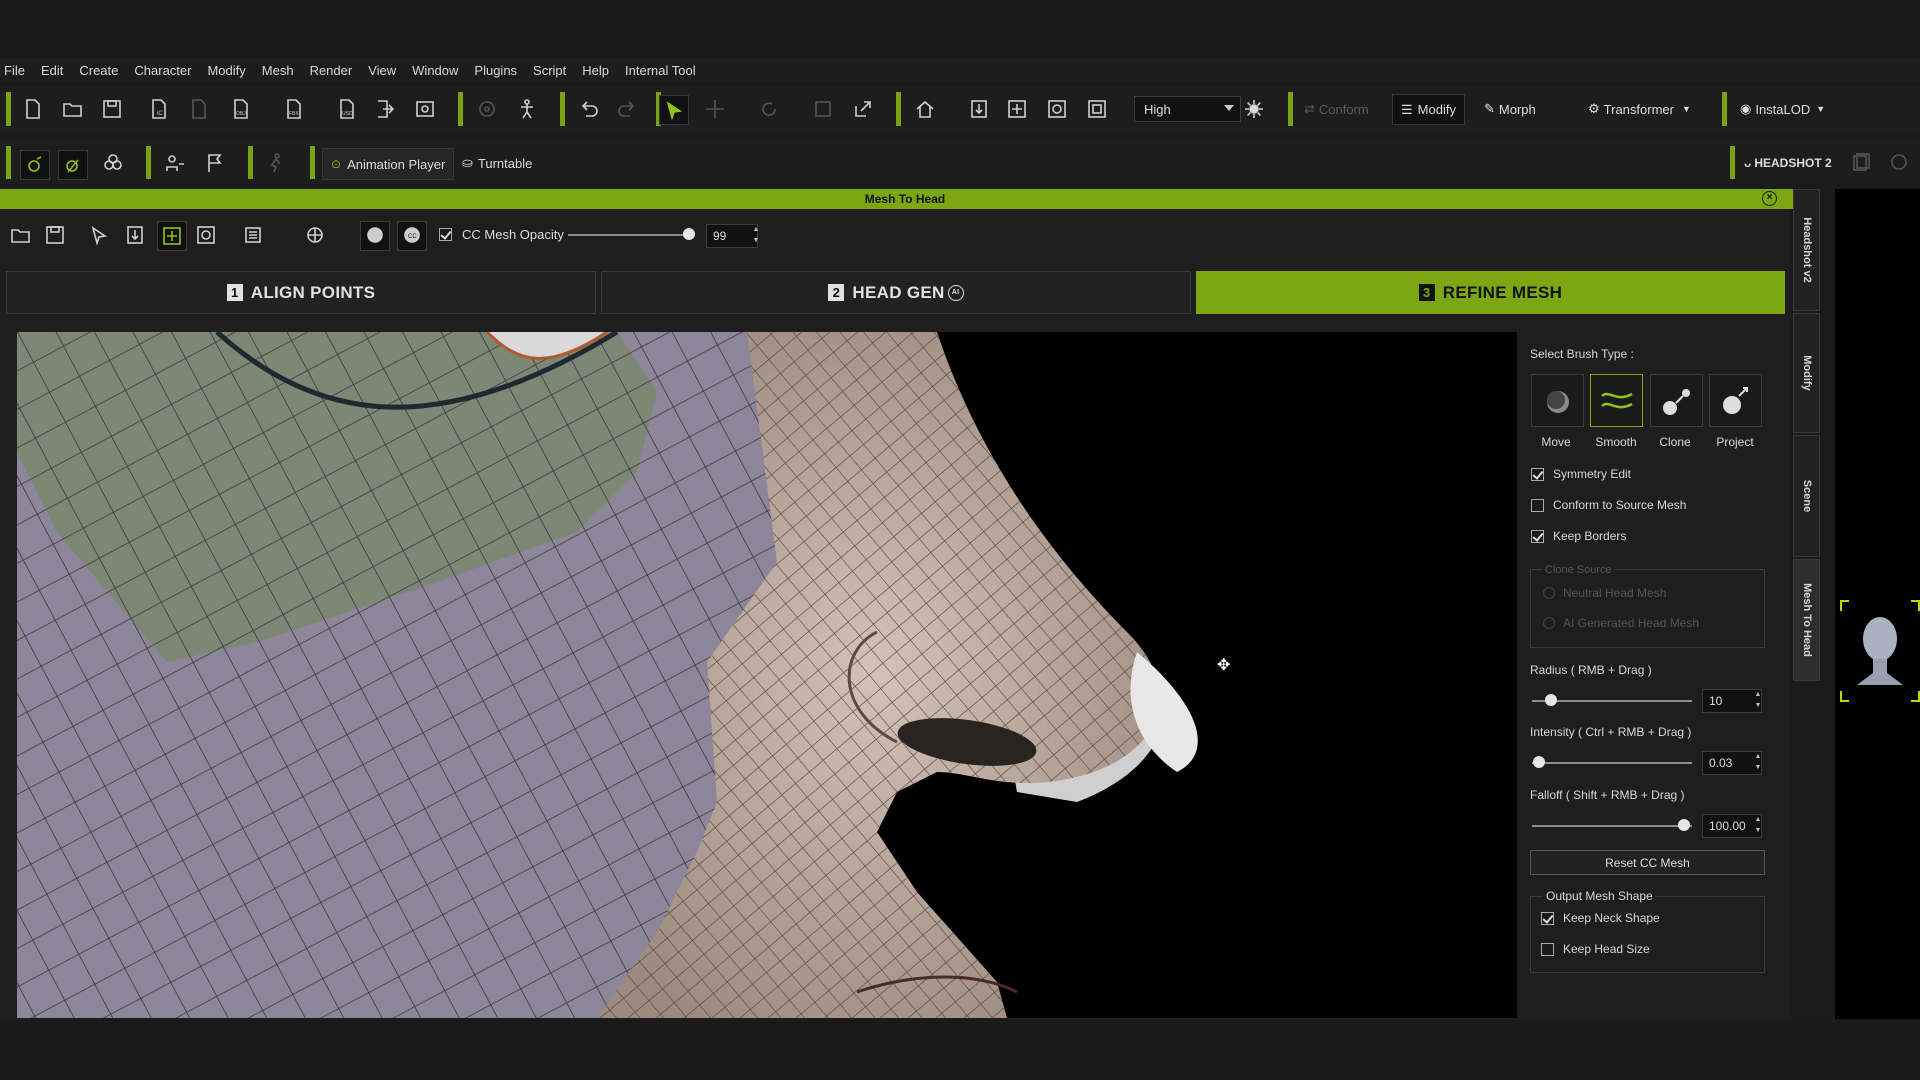 Image resolution: width=1920 pixels, height=1080 pixels. What do you see at coordinates (175, 163) in the screenshot?
I see `scene-people-icon` at bounding box center [175, 163].